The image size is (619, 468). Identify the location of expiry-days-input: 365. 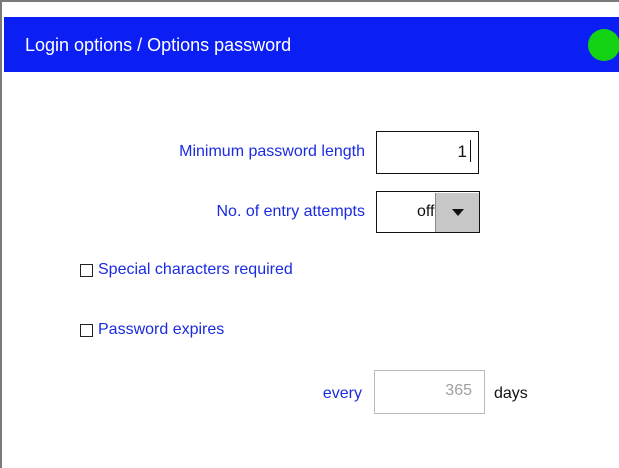
(429, 392).